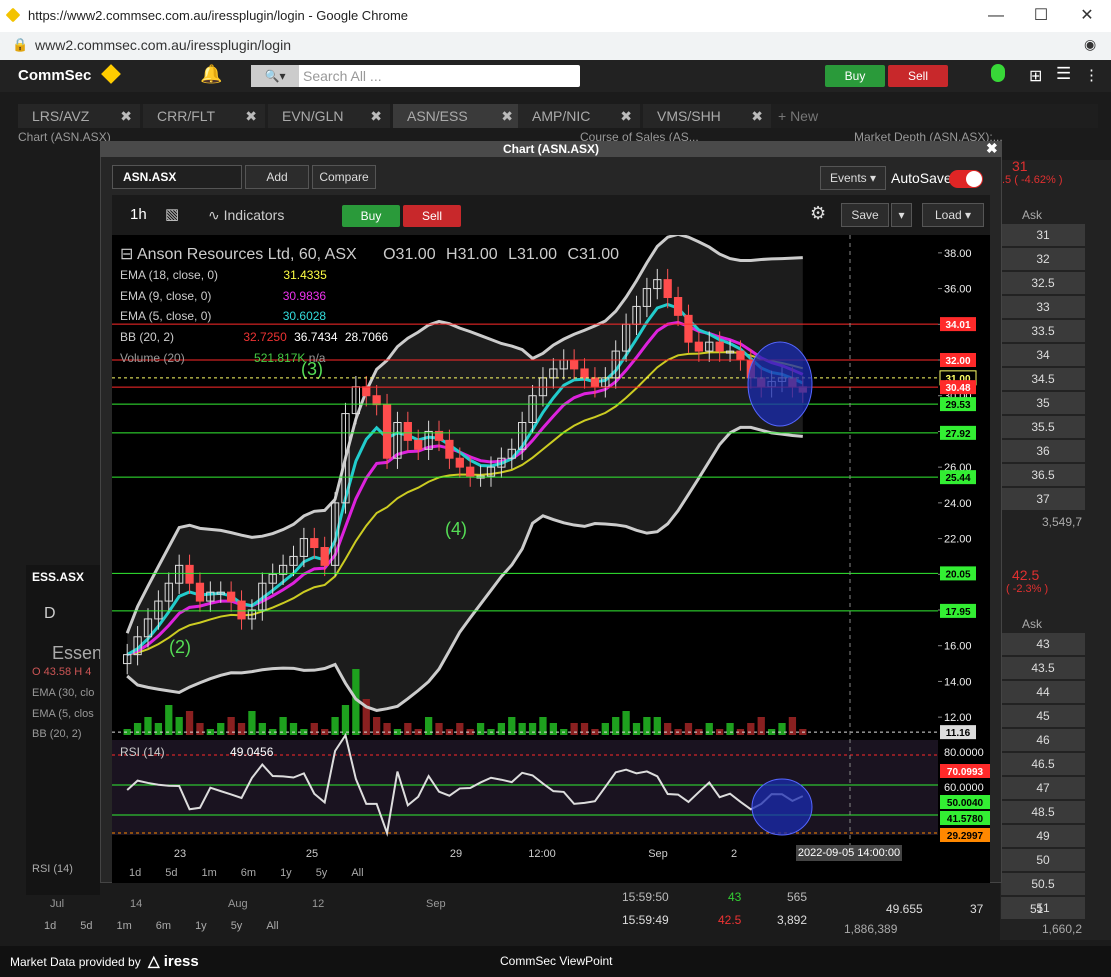 The height and width of the screenshot is (977, 1111). Describe the element at coordinates (1087, 16) in the screenshot. I see `close-window-button: ✕` at that location.